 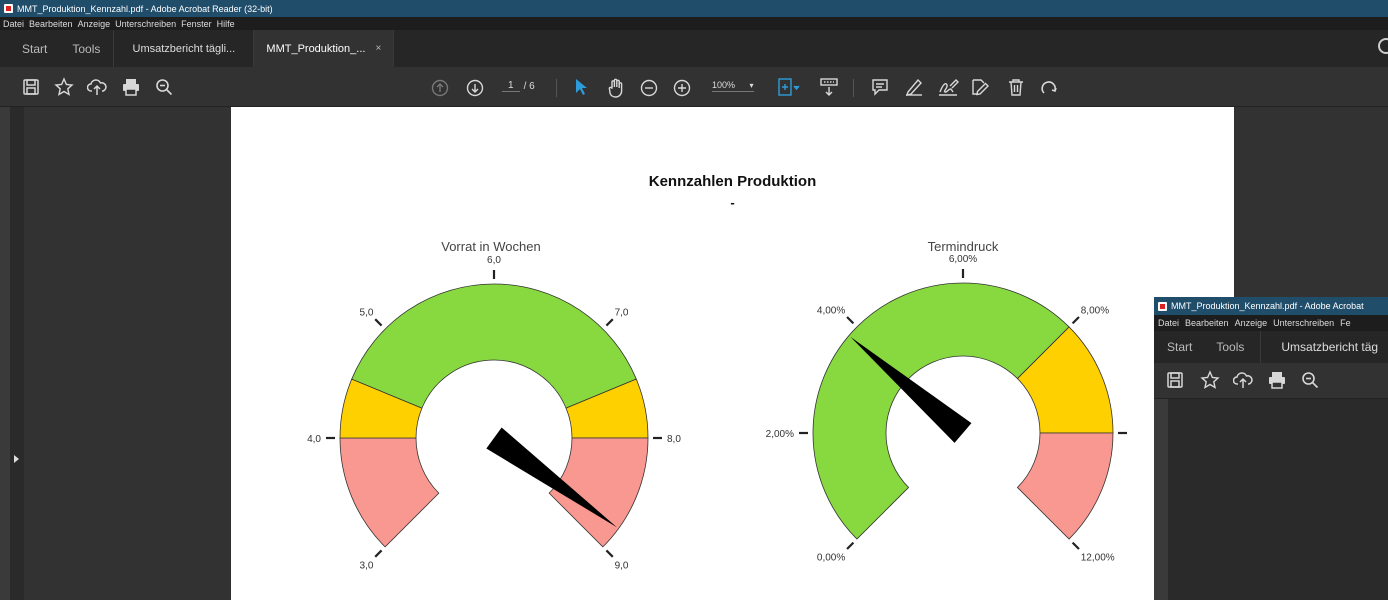 What do you see at coordinates (914, 87) in the screenshot?
I see `highlight-pen-icon` at bounding box center [914, 87].